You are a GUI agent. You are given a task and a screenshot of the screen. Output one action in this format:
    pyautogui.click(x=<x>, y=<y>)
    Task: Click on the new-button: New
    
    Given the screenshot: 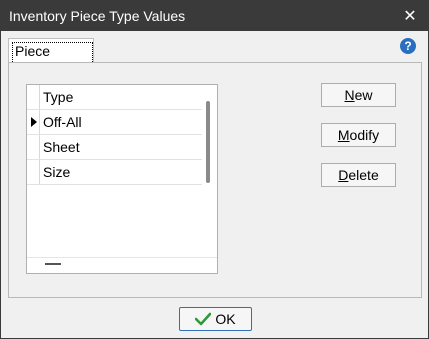 What is the action you would take?
    pyautogui.click(x=358, y=95)
    